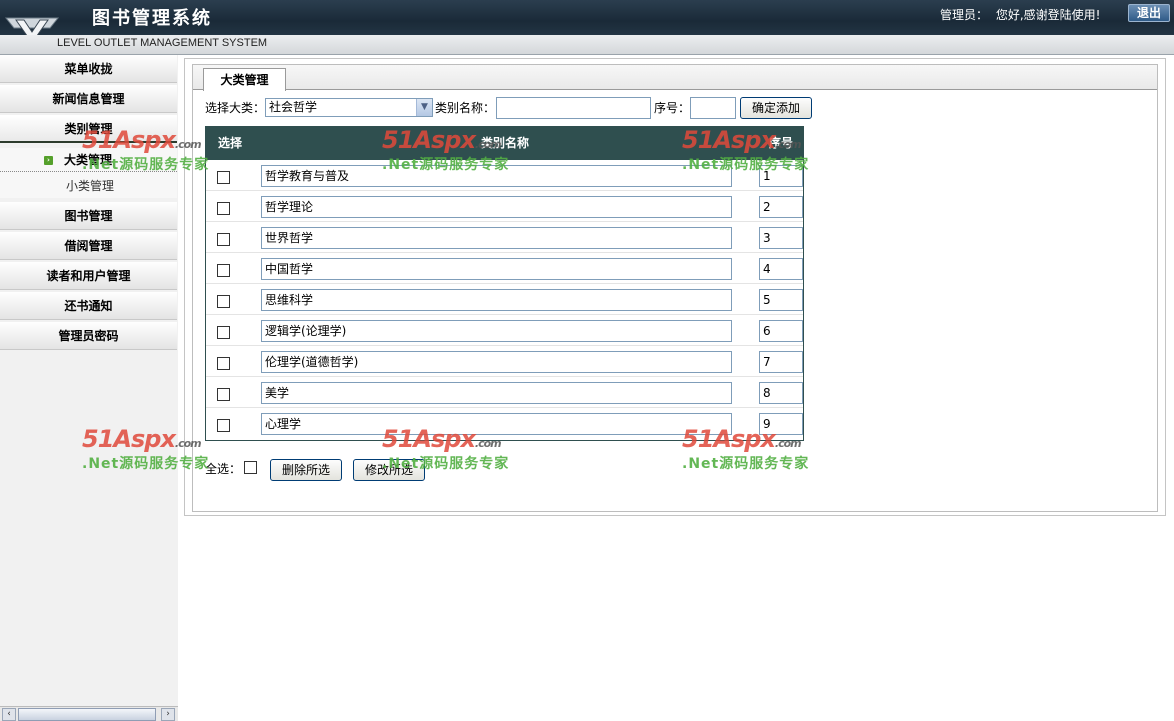  I want to click on row-name-input: 伦理学(道德哲学), so click(496, 362).